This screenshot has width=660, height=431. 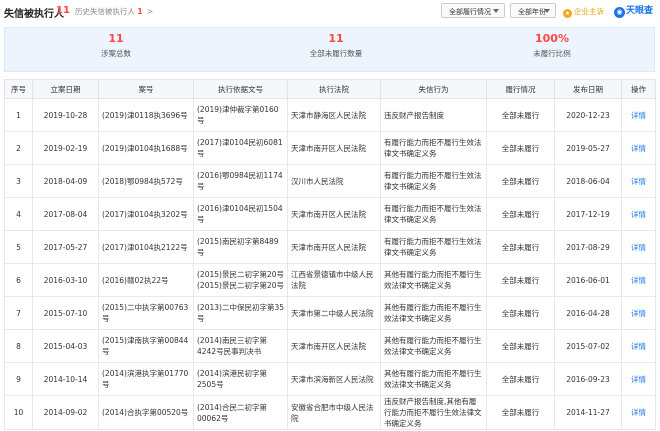 What do you see at coordinates (18, 148) in the screenshot?
I see `cell-index: 2` at bounding box center [18, 148].